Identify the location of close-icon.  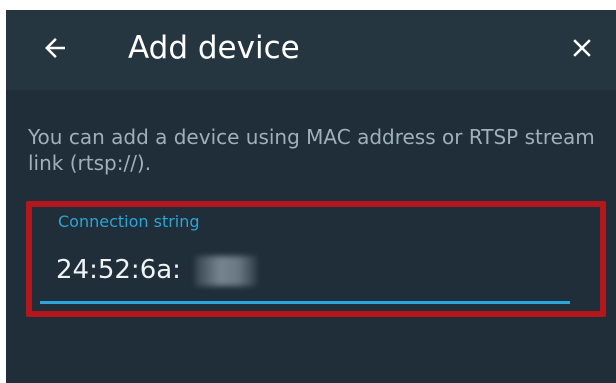
(582, 48).